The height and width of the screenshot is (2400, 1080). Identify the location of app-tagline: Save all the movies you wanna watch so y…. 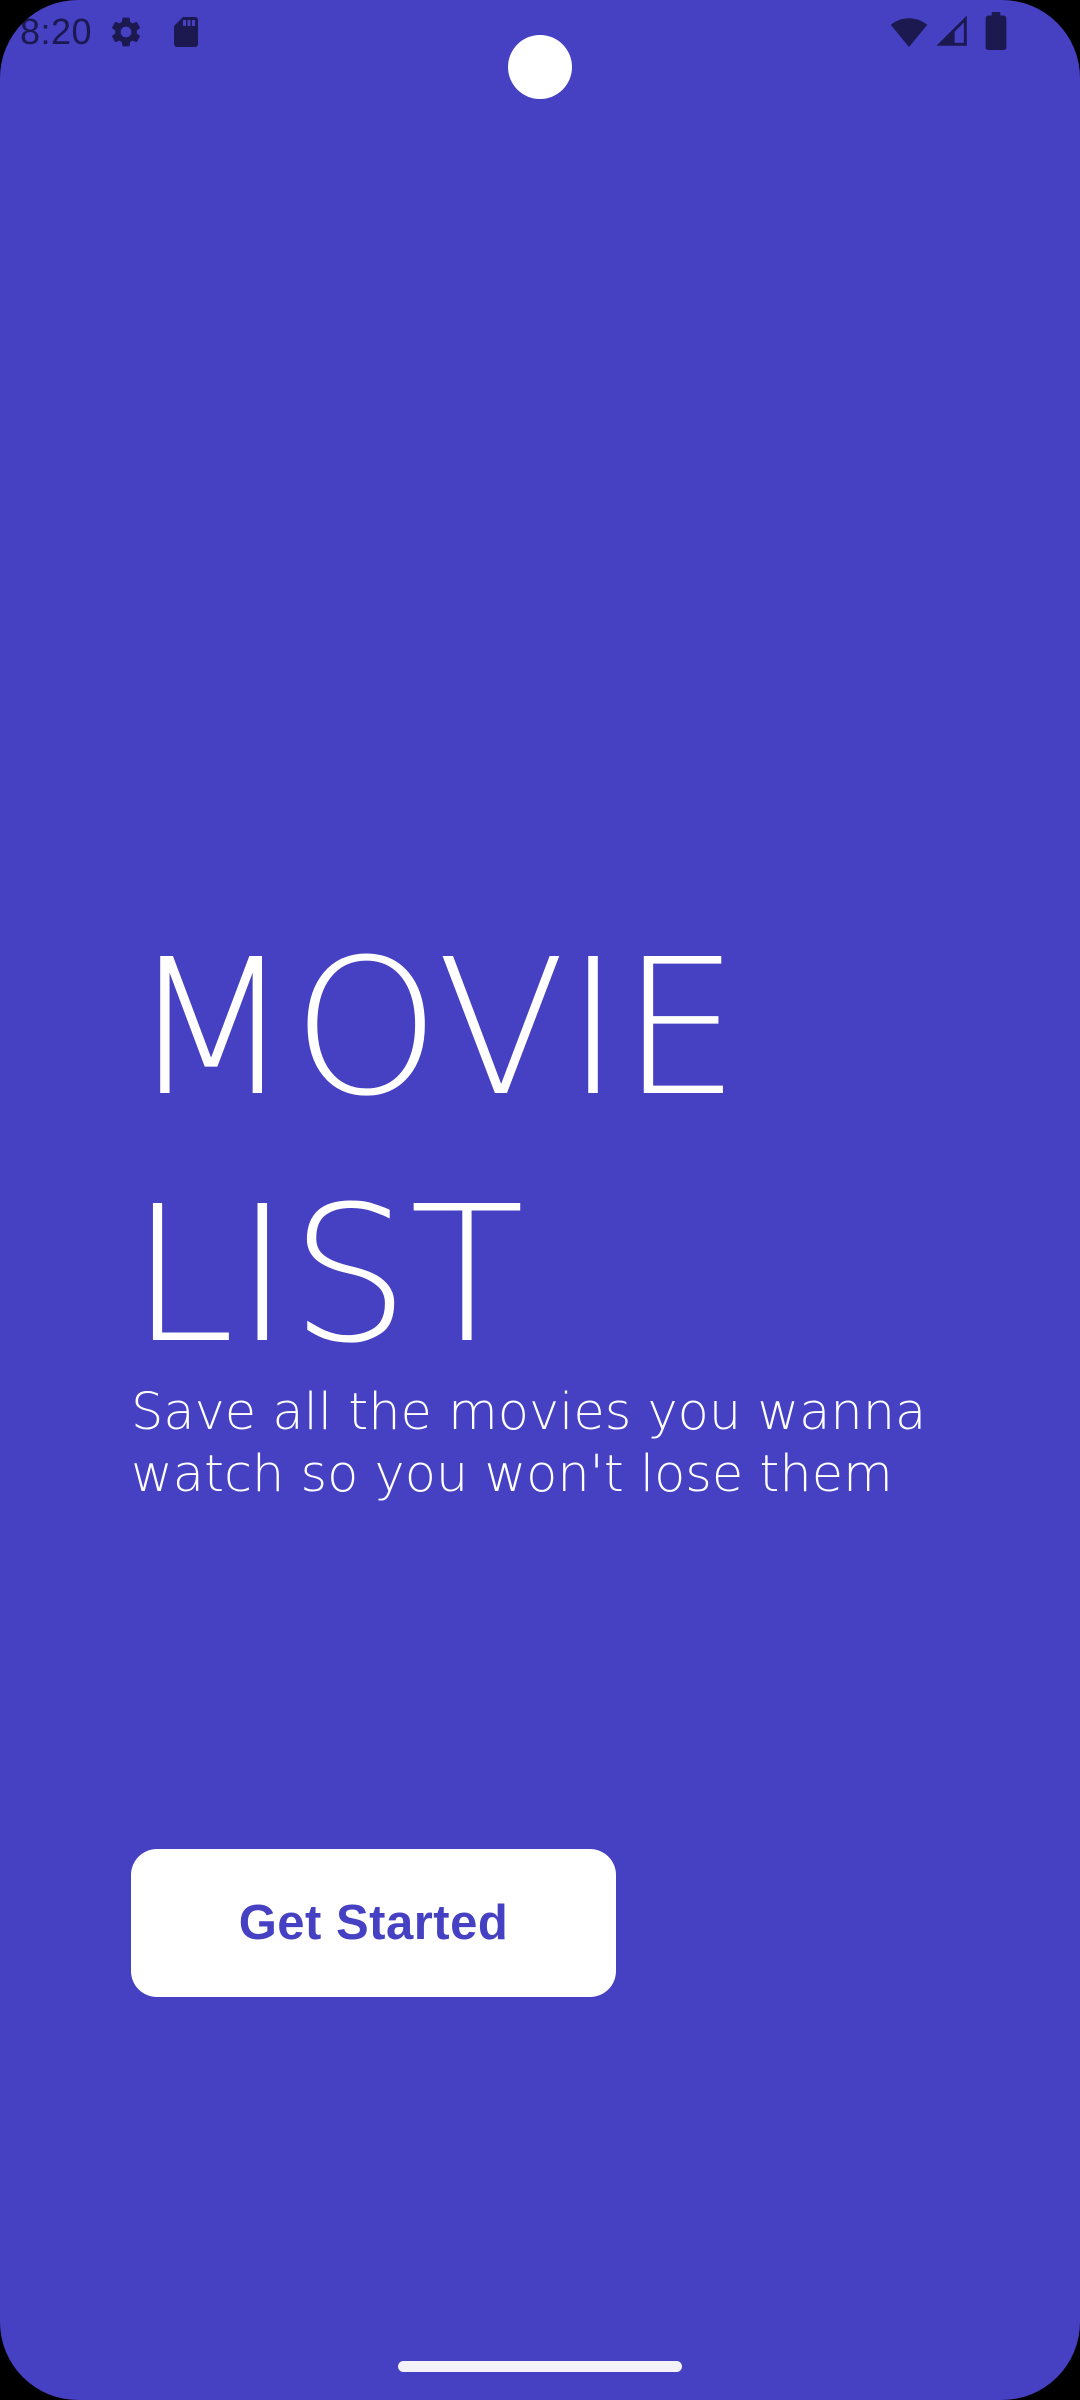
(529, 1443).